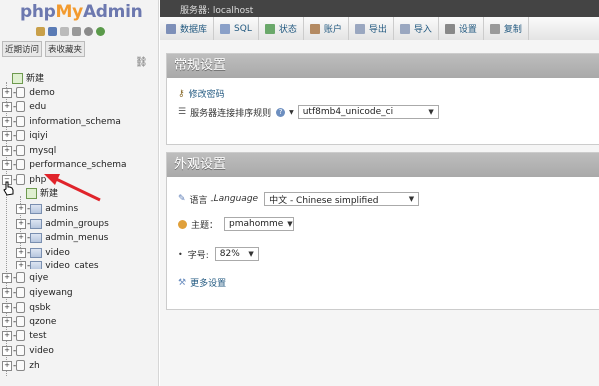 This screenshot has width=599, height=386. What do you see at coordinates (8, 188) in the screenshot?
I see `hand-cursor-icon` at bounding box center [8, 188].